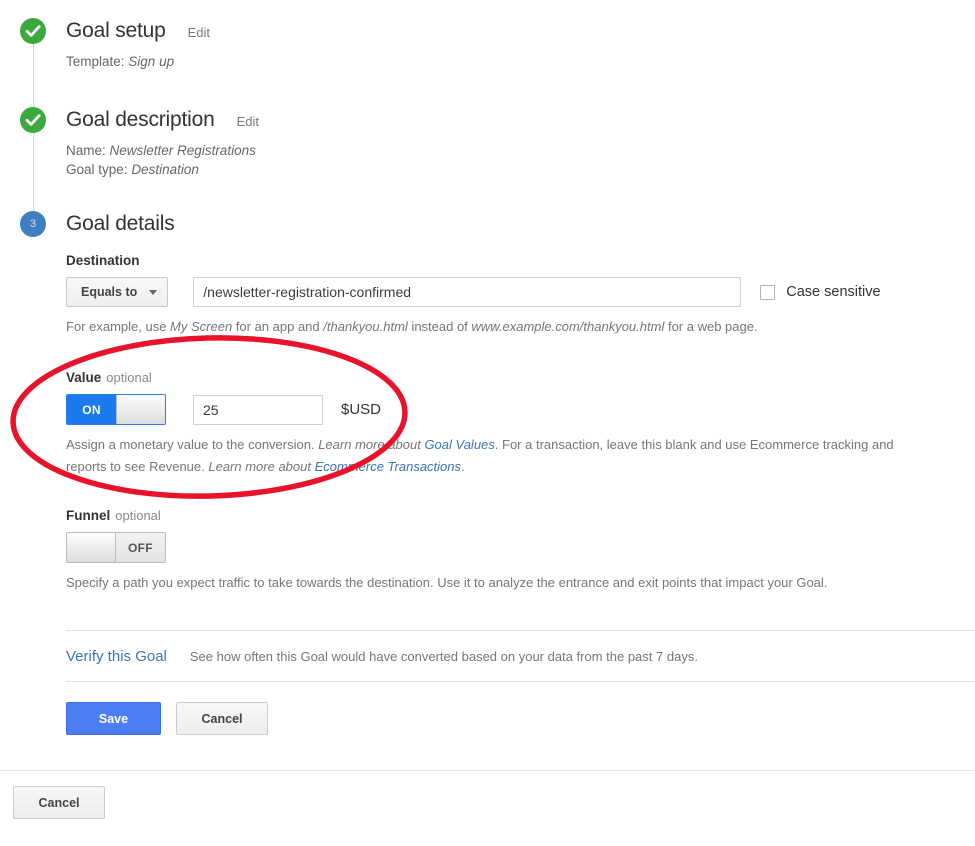  What do you see at coordinates (199, 32) in the screenshot?
I see `edit-link-goal-setup: Edit` at bounding box center [199, 32].